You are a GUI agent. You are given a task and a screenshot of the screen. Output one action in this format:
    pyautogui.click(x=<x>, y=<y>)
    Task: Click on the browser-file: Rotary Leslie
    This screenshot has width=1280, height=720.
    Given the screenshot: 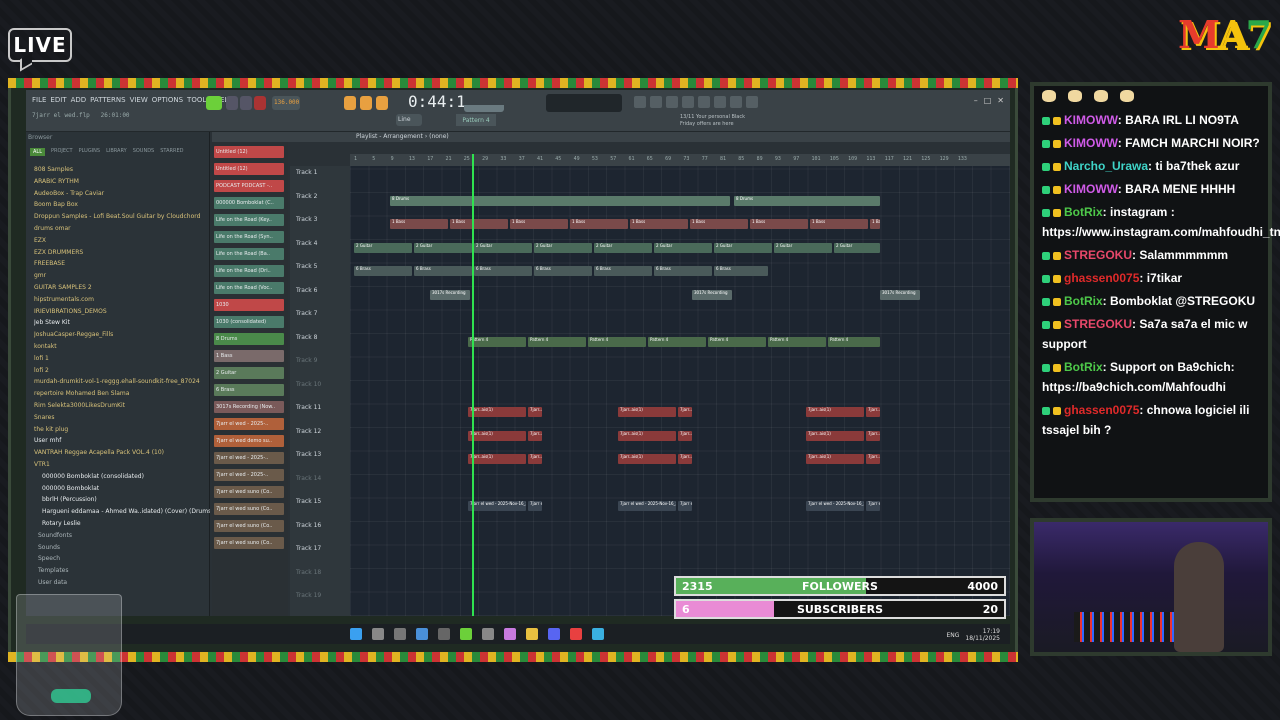 What is the action you would take?
    pyautogui.click(x=122, y=524)
    